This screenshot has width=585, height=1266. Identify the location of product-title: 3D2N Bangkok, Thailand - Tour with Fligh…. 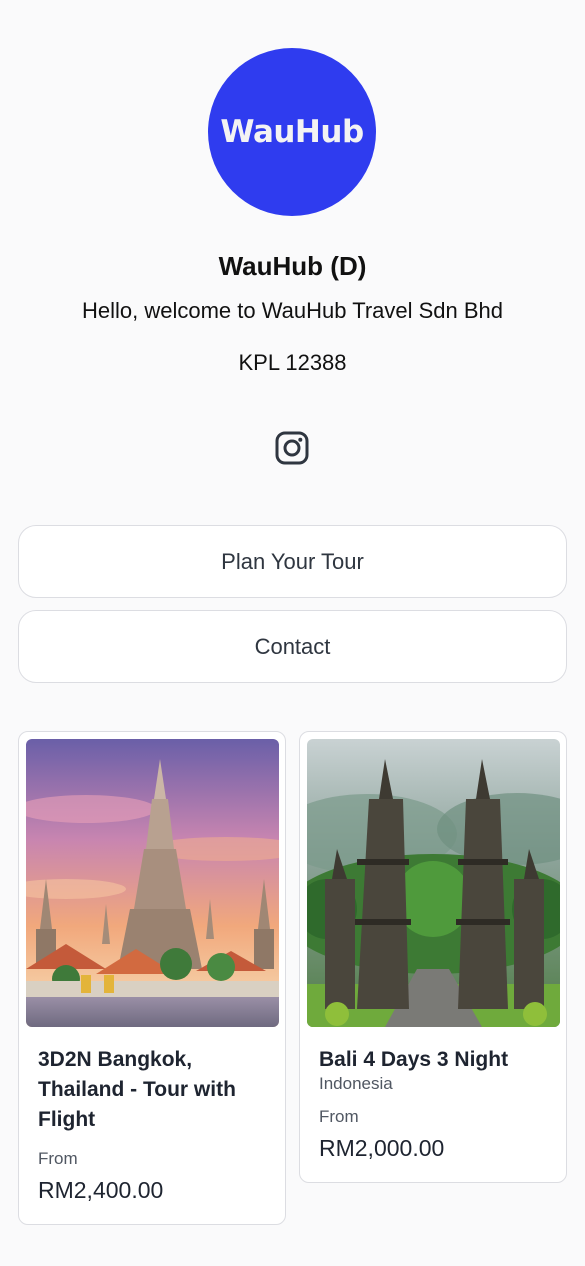
(137, 1089).